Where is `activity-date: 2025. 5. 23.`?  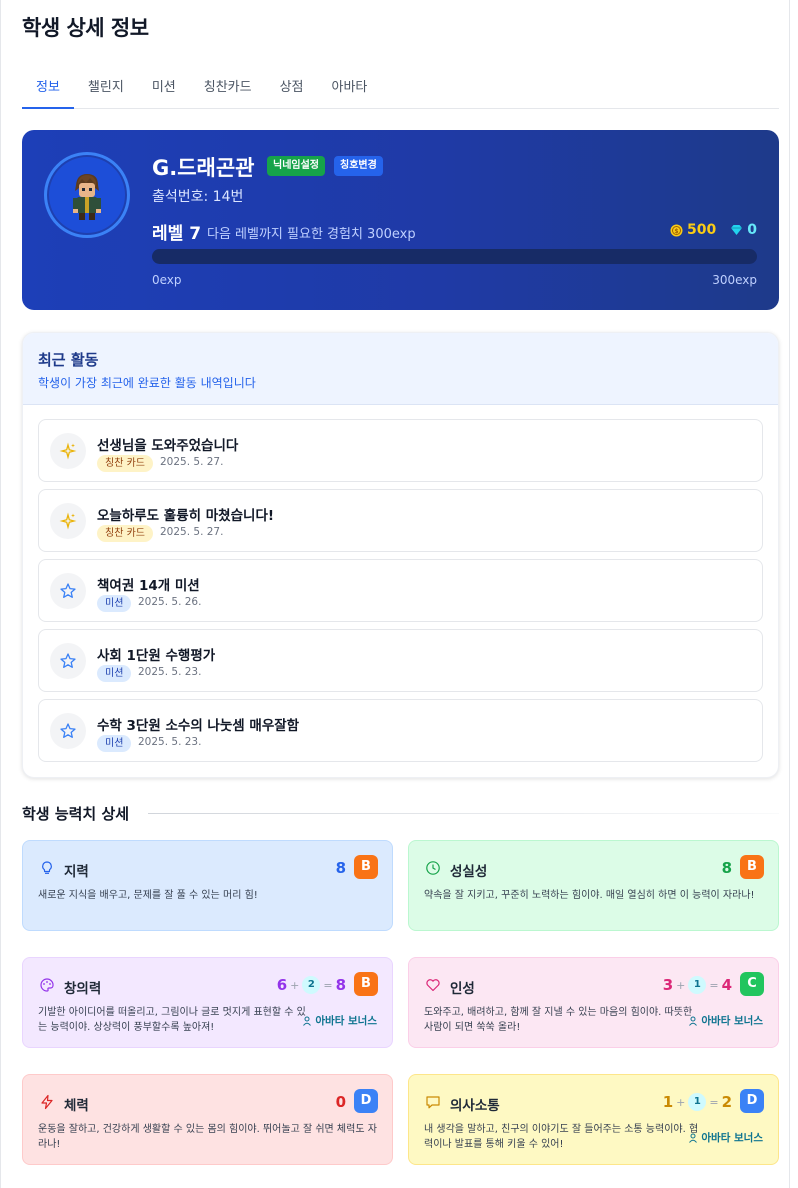
activity-date: 2025. 5. 23. is located at coordinates (170, 742).